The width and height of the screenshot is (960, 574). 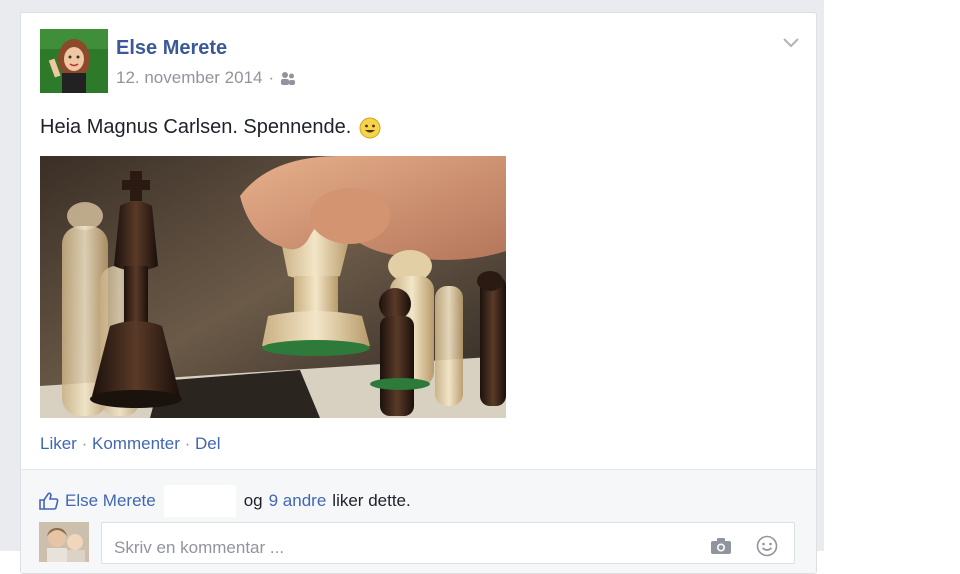 I want to click on others-link: 9 andre, so click(x=298, y=501).